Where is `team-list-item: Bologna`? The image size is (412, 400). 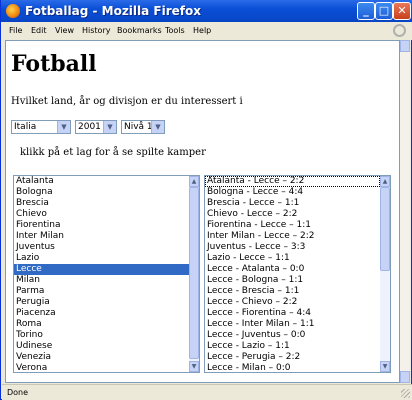
team-list-item: Bologna is located at coordinates (101, 192).